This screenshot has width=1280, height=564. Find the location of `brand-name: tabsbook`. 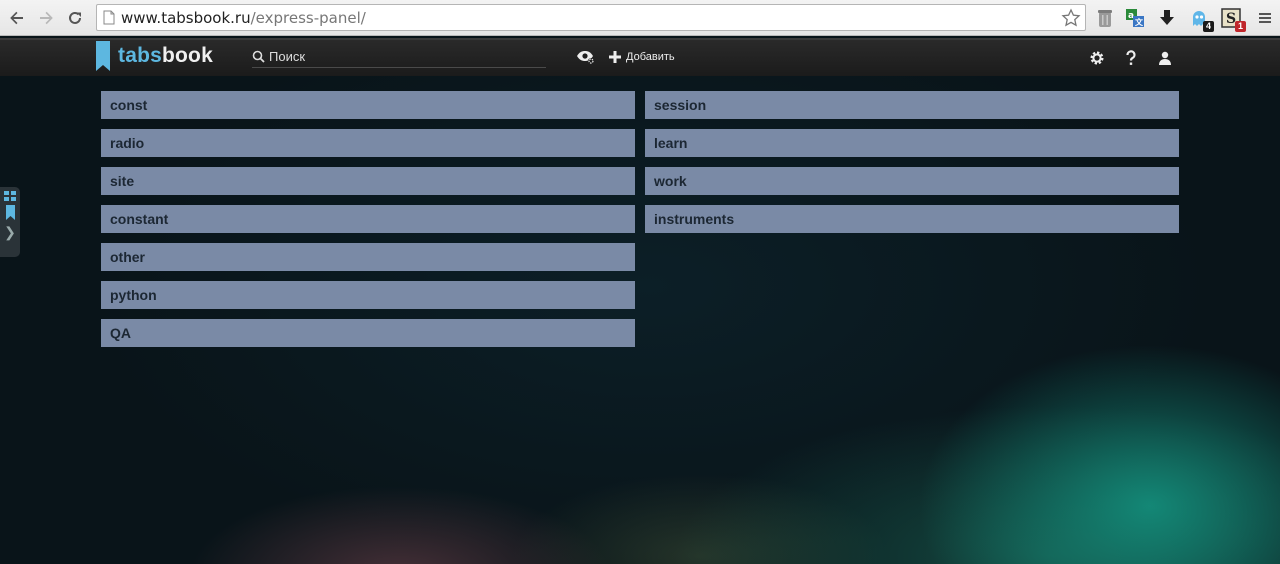

brand-name: tabsbook is located at coordinates (165, 56).